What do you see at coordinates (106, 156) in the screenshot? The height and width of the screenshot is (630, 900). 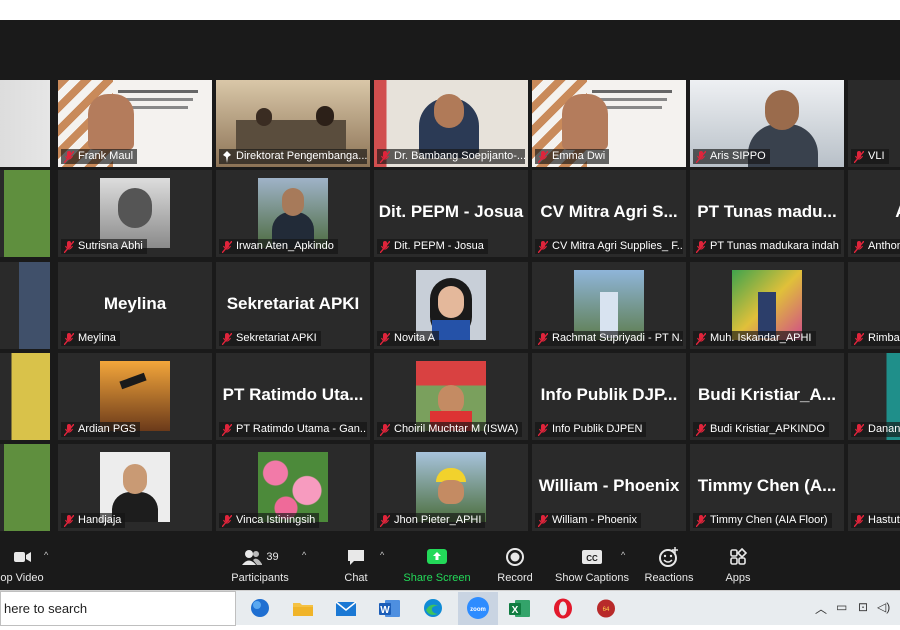 I see `participant-name: Frank Maul` at bounding box center [106, 156].